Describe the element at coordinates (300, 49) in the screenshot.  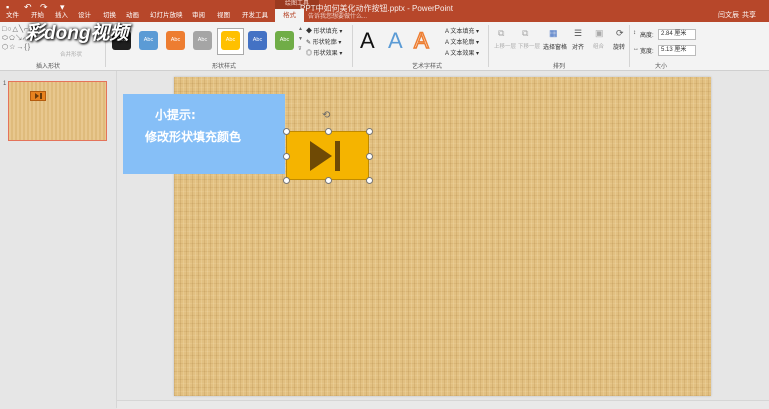
I see `gallery-more-icon: ⊽` at that location.